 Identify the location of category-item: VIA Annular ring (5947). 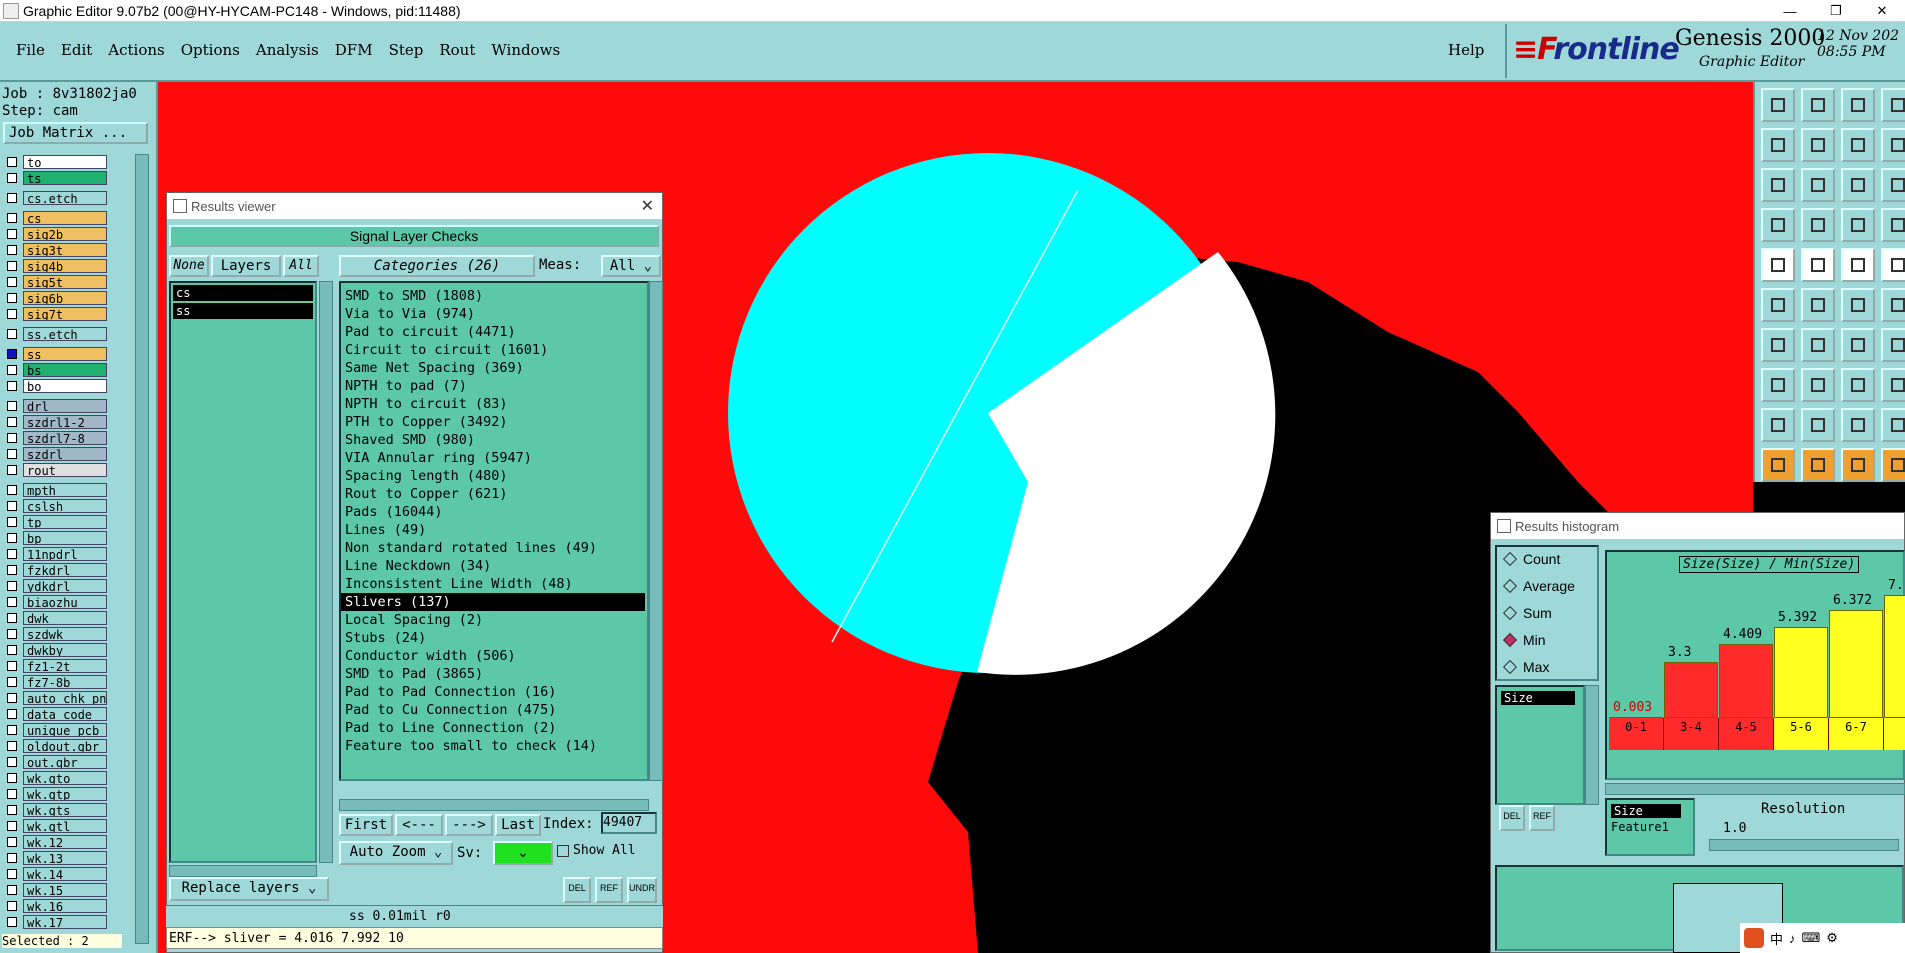
(494, 458).